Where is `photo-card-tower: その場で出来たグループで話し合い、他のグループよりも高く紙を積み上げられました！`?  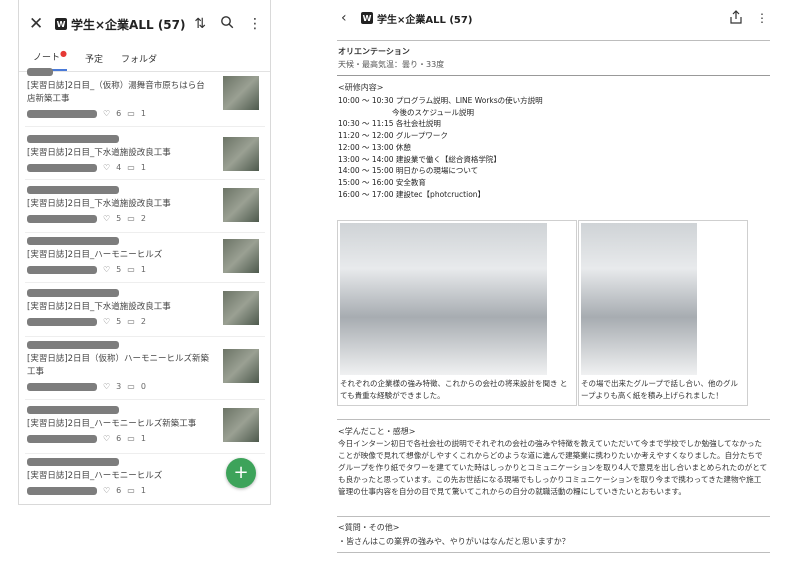
photo-card-tower: その場で出来たグループで話し合い、他のグループよりも高く紙を積み上げられました！ is located at coordinates (663, 313).